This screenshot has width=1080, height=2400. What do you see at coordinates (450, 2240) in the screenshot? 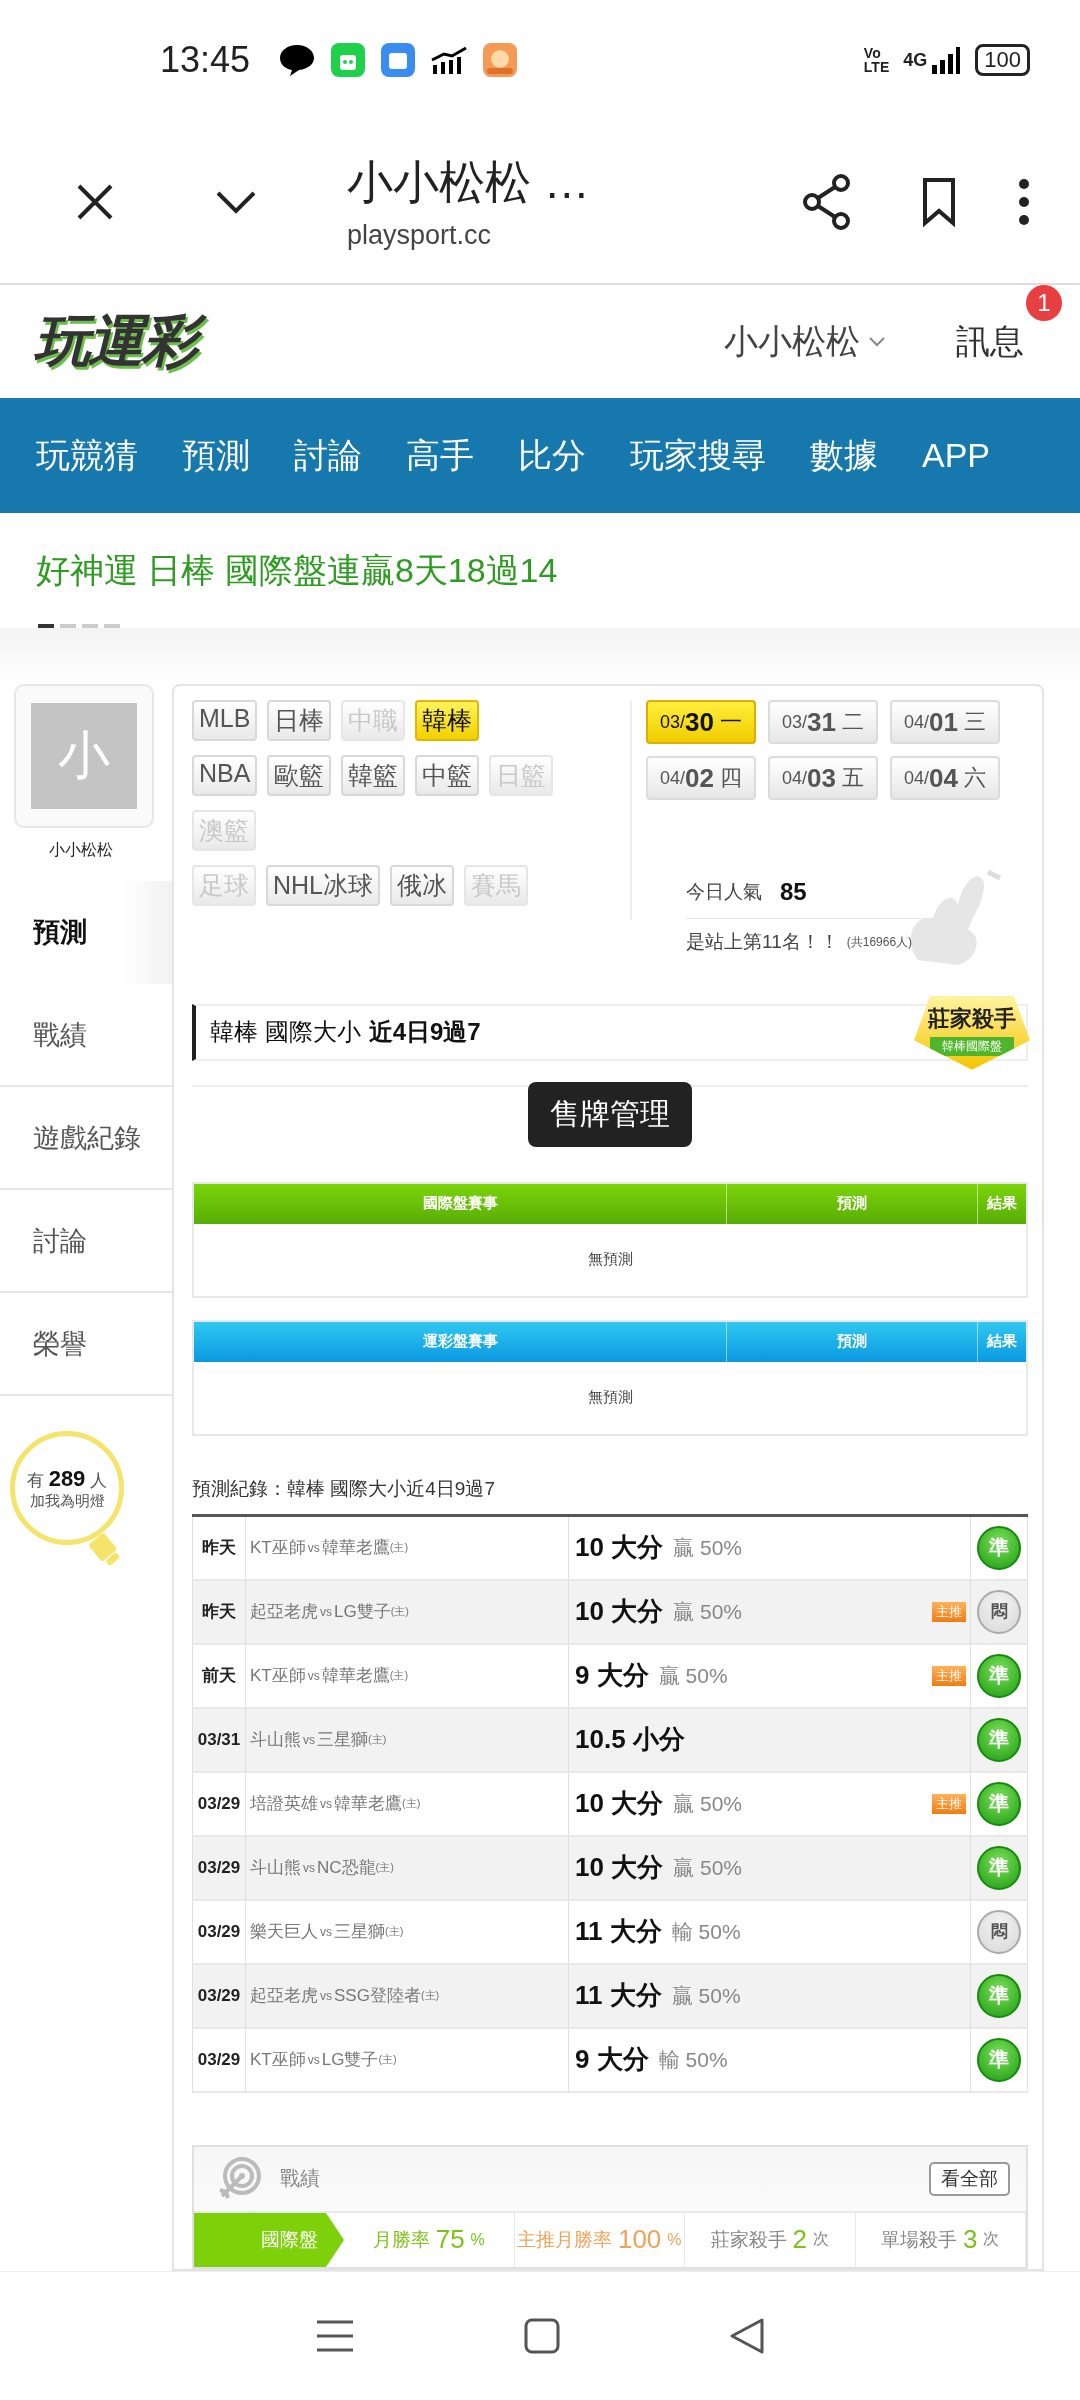
I see `stat-value: 75` at bounding box center [450, 2240].